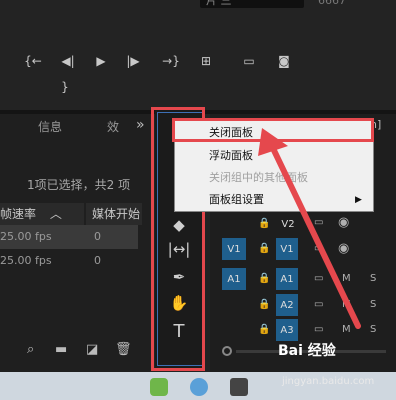 This screenshot has width=396, height=400. Describe the element at coordinates (61, 349) in the screenshot. I see `folder-icon: ▬` at that location.